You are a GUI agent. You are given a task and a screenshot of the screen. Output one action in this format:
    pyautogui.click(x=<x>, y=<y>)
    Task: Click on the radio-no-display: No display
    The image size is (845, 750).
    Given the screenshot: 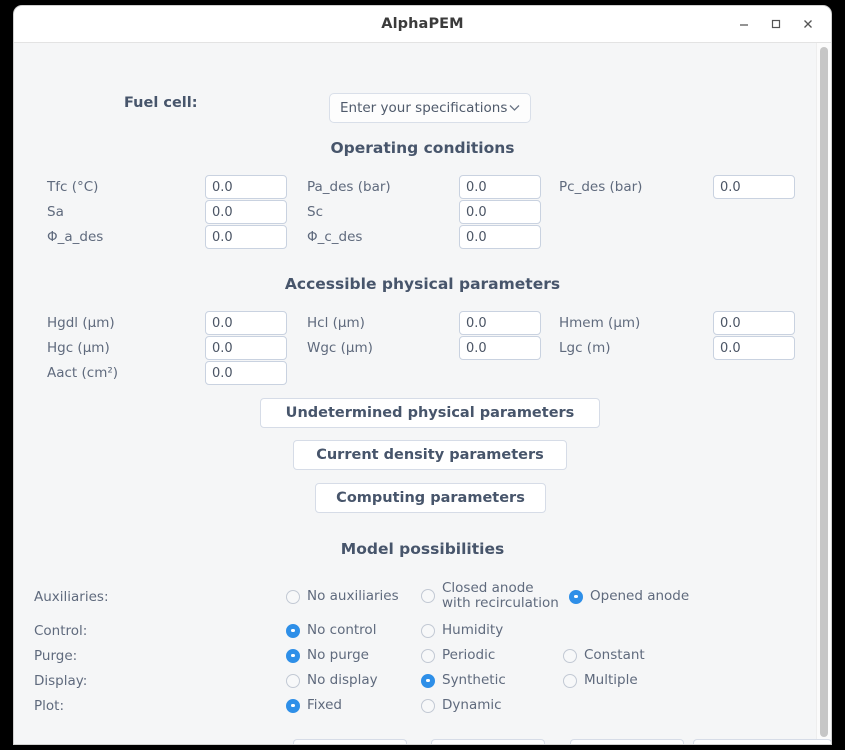 What is the action you would take?
    pyautogui.click(x=332, y=680)
    